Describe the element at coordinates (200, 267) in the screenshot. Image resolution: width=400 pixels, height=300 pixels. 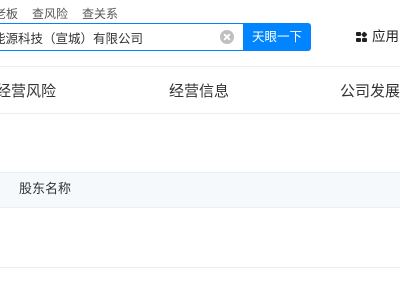
I see `table-divider` at that location.